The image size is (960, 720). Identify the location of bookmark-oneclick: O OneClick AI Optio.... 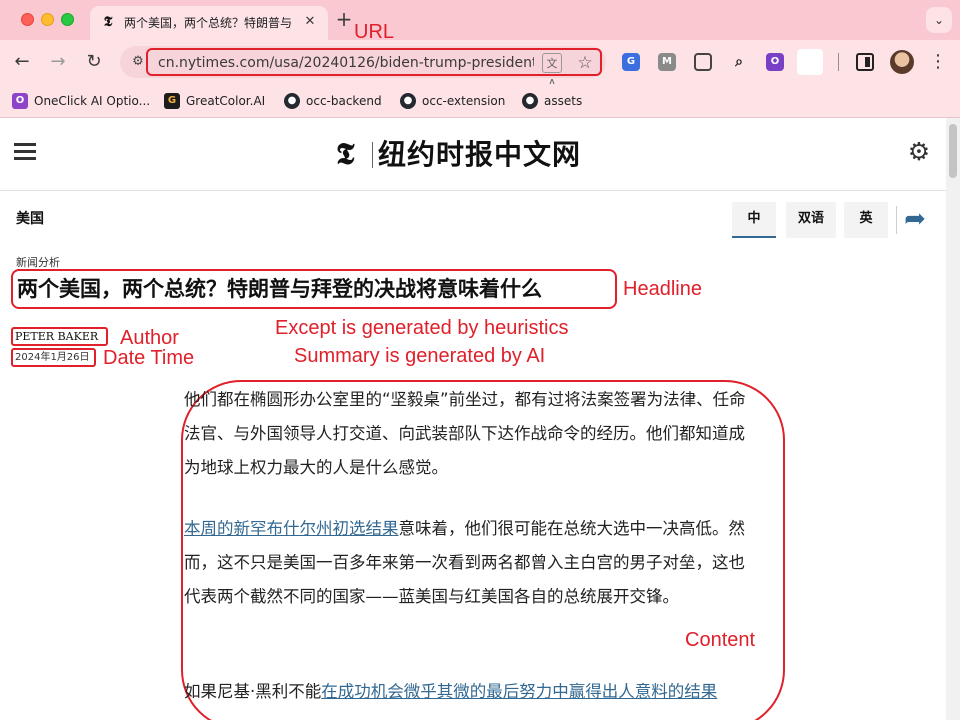
(82, 101).